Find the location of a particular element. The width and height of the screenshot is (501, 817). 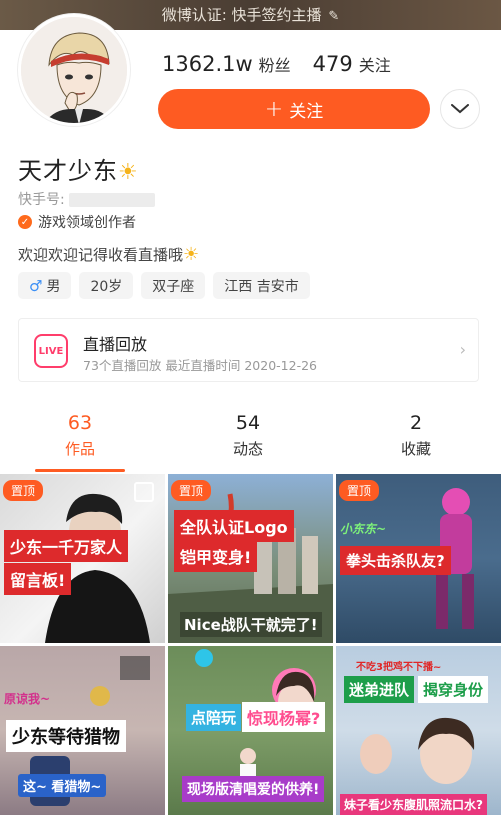

video-caption: 点陪玩 is located at coordinates (214, 717).